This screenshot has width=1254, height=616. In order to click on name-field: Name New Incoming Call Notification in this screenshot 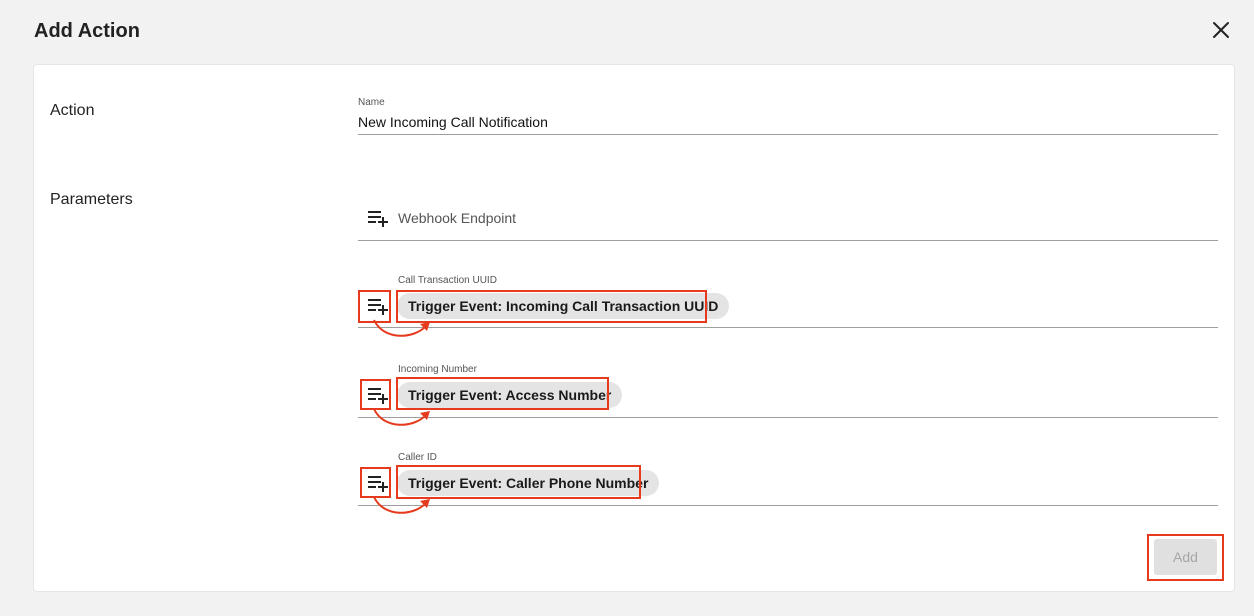, I will do `click(788, 115)`.